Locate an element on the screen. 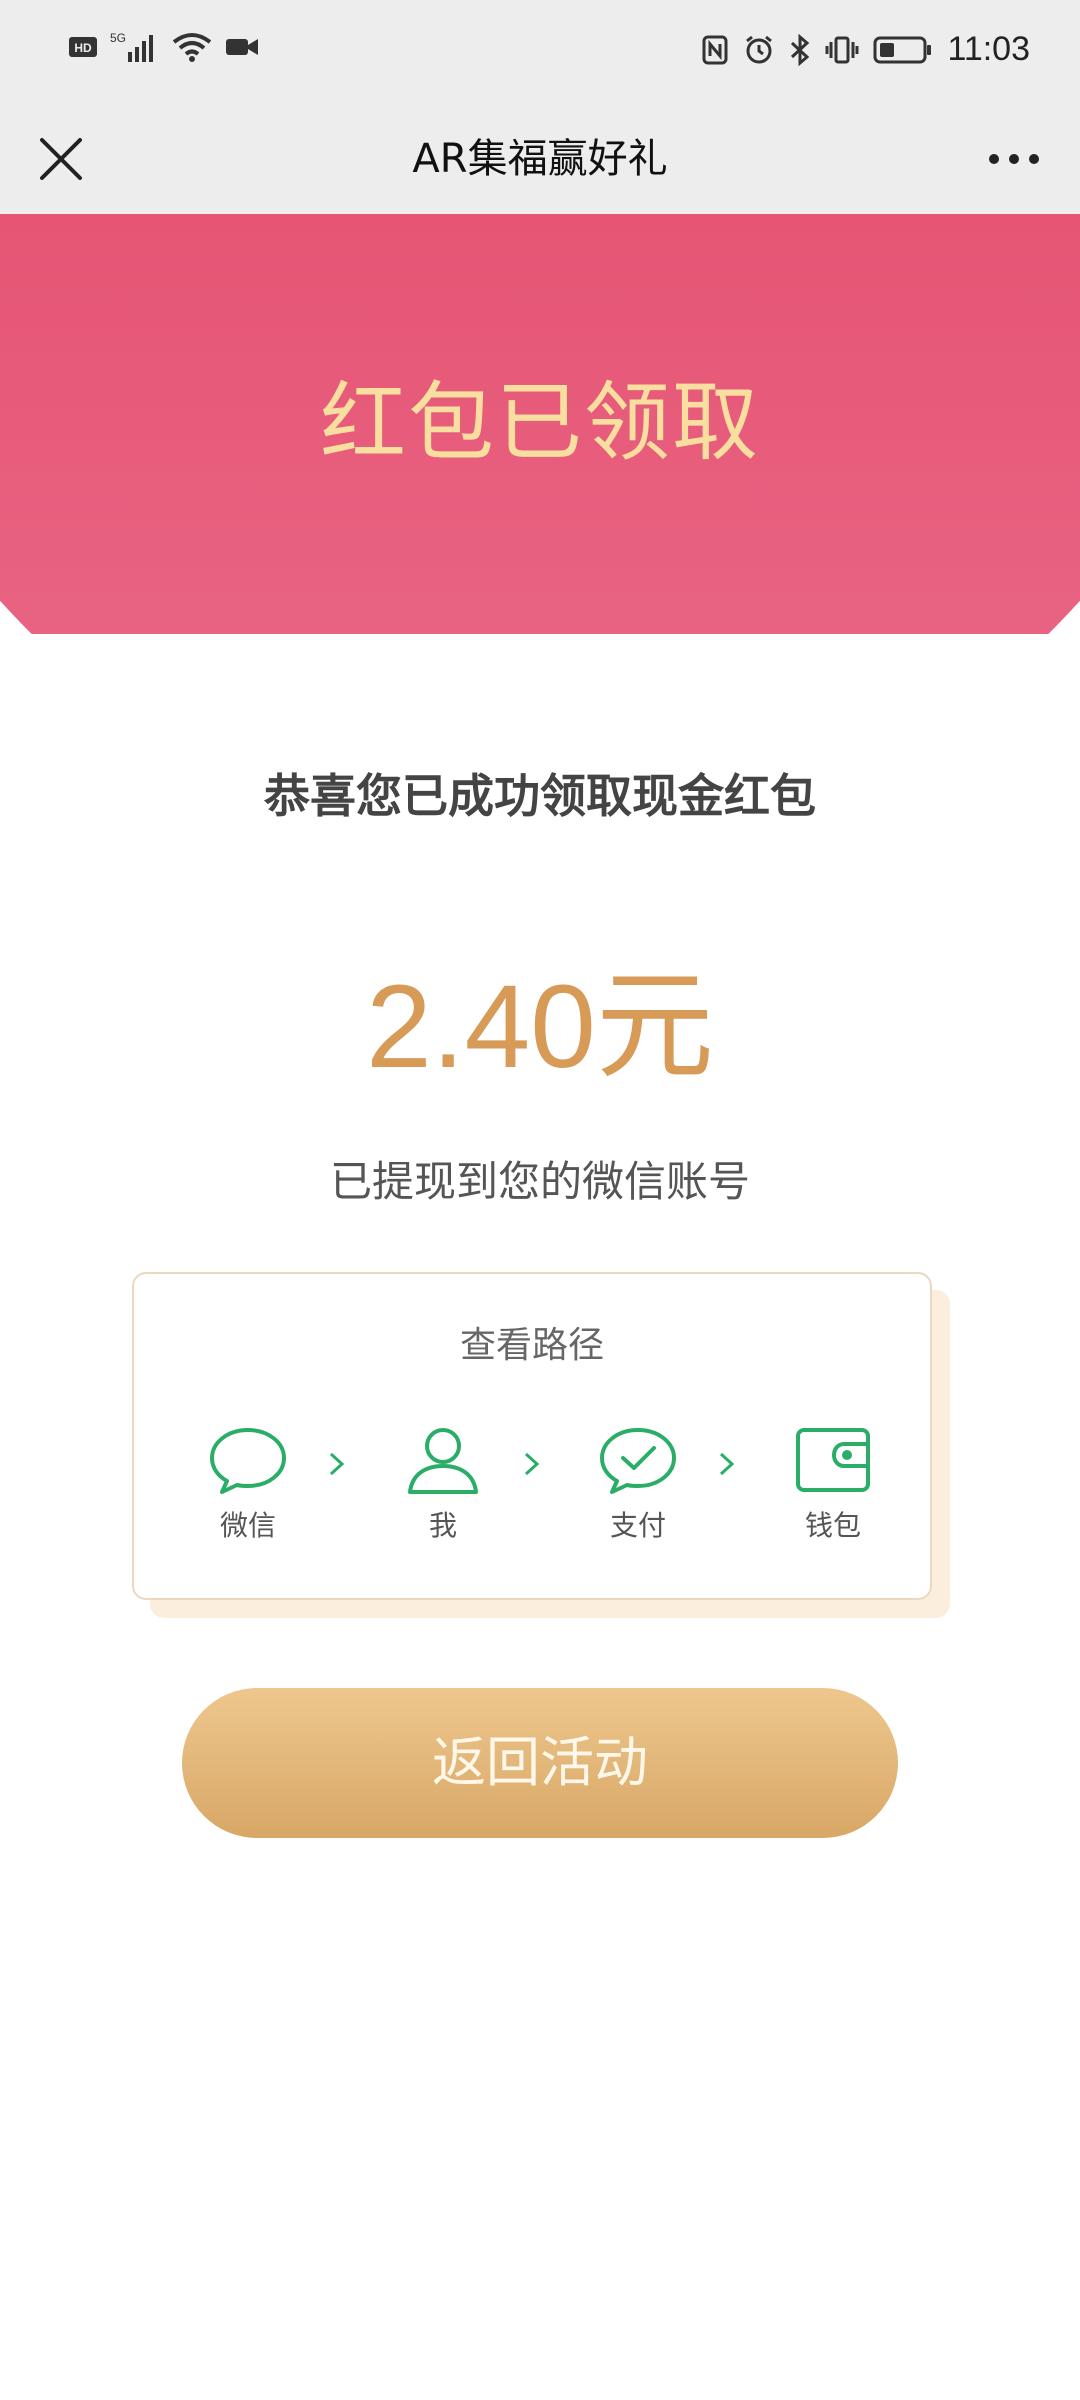  svg-text: 5G is located at coordinates (118, 38).